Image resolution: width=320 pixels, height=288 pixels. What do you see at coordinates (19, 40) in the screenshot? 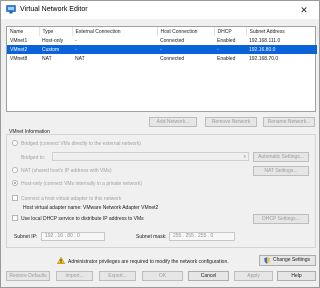
I see `cell-name: VMnet1` at bounding box center [19, 40].